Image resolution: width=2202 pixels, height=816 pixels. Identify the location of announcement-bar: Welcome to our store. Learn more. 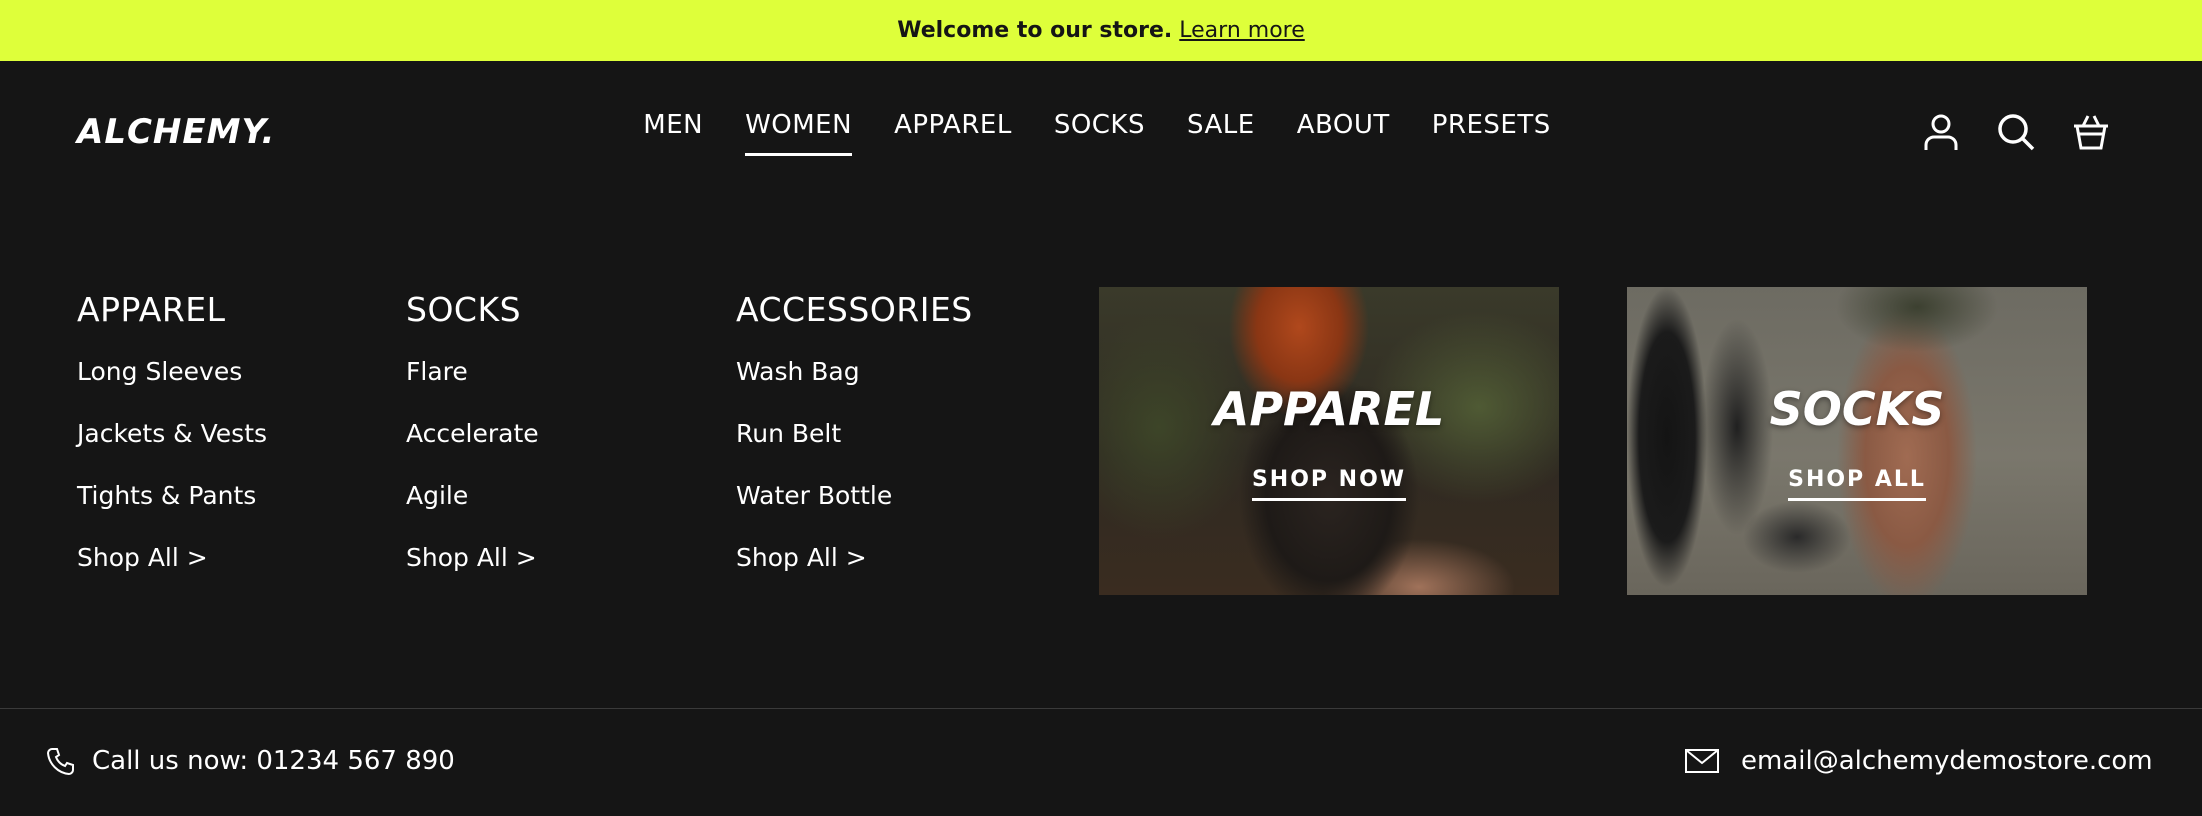
(1101, 30).